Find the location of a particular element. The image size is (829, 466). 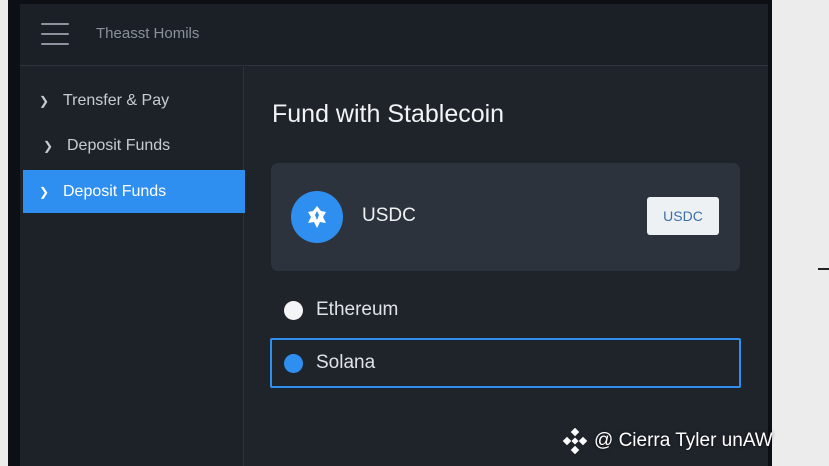

sidebar-item-deposit-funds: ❯ Deposit Funds is located at coordinates (134, 145).